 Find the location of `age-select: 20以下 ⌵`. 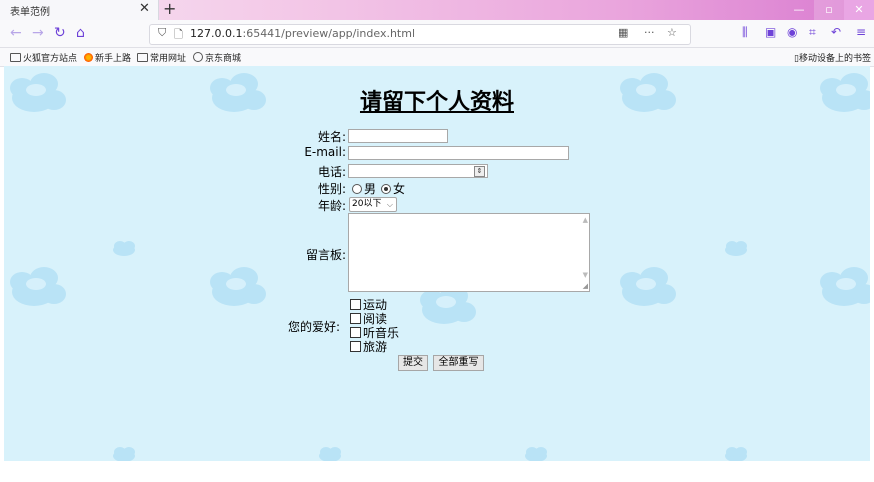

age-select: 20以下 ⌵ is located at coordinates (373, 204).